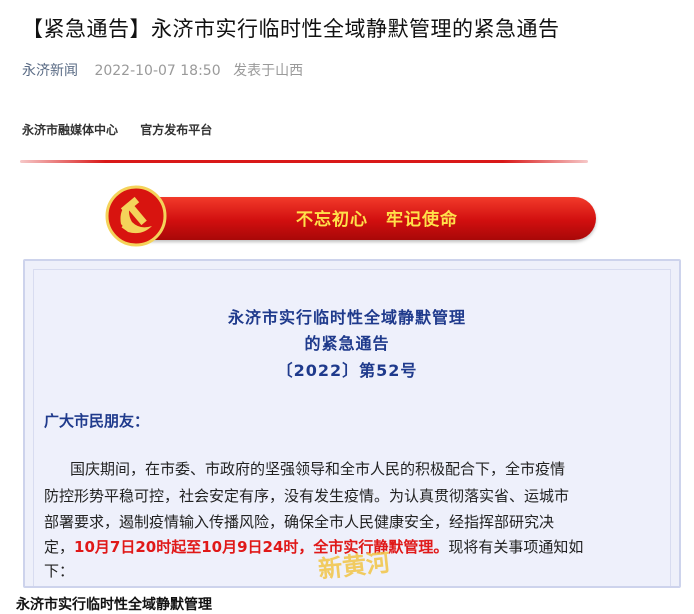  What do you see at coordinates (299, 522) in the screenshot?
I see `notice-para-line3: 部署要求，遏制疫情输入传播风险，确保全市人民健康安全，经指挥部研究决` at bounding box center [299, 522].